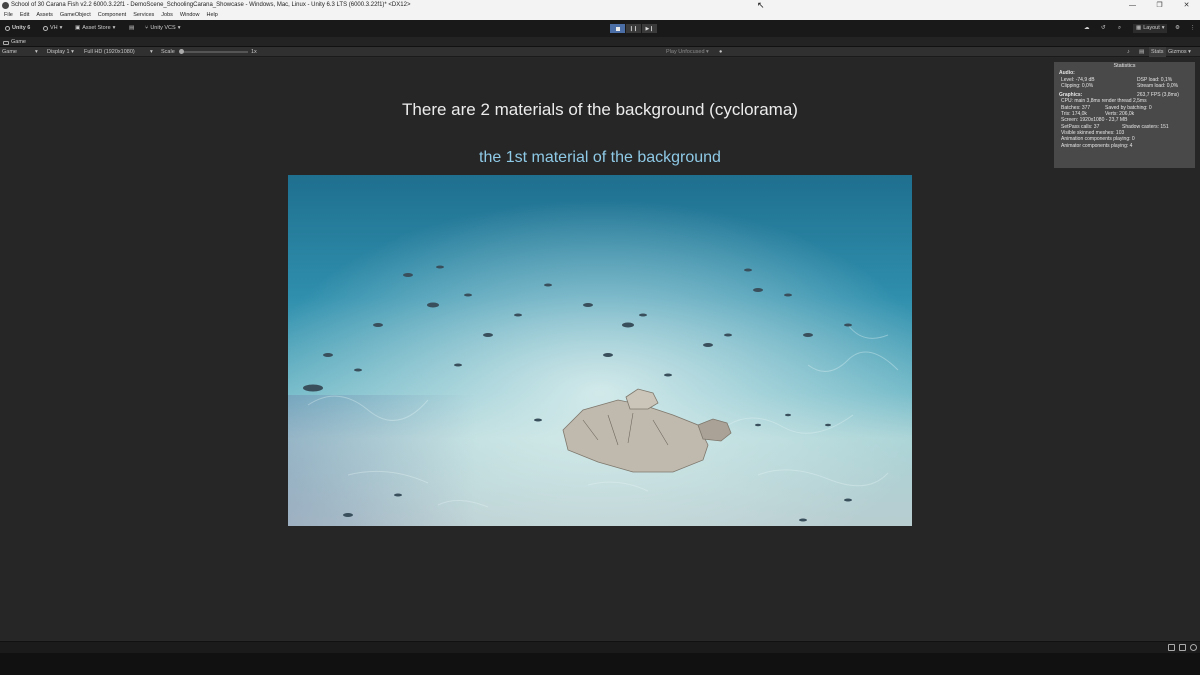  I want to click on menu-services: Services, so click(143, 15).